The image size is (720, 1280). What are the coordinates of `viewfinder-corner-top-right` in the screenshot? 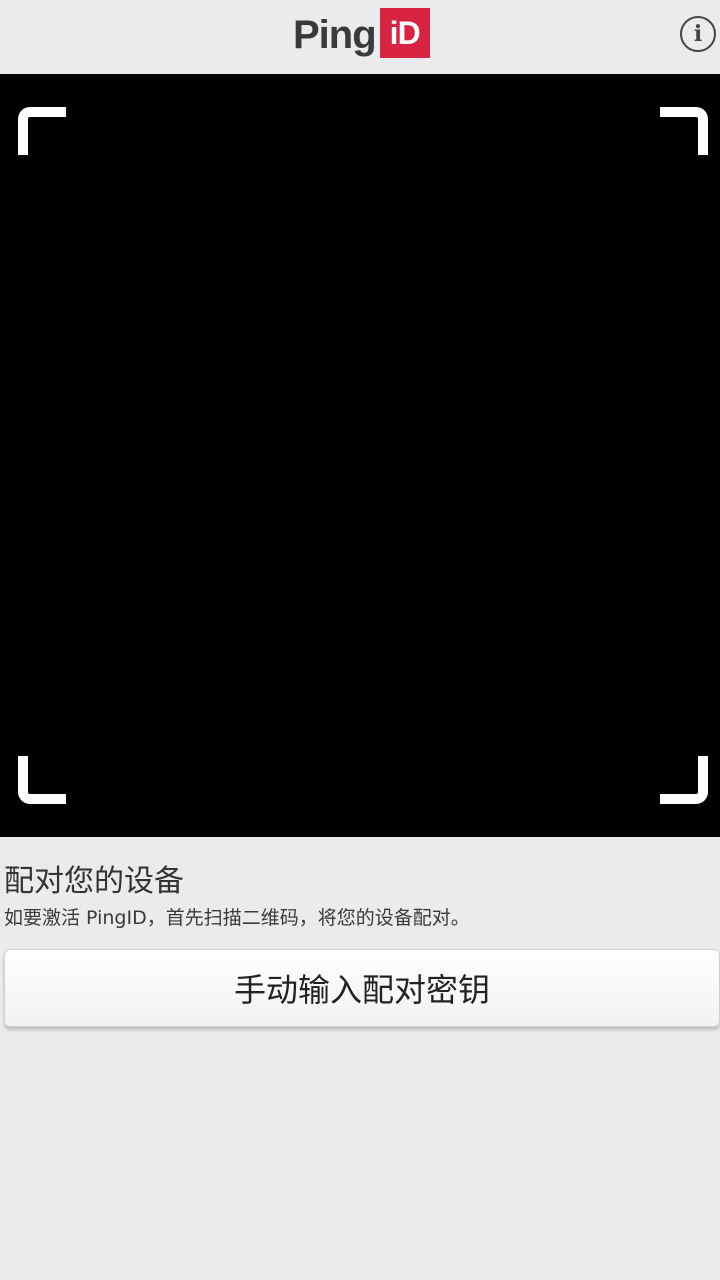 It's located at (684, 131).